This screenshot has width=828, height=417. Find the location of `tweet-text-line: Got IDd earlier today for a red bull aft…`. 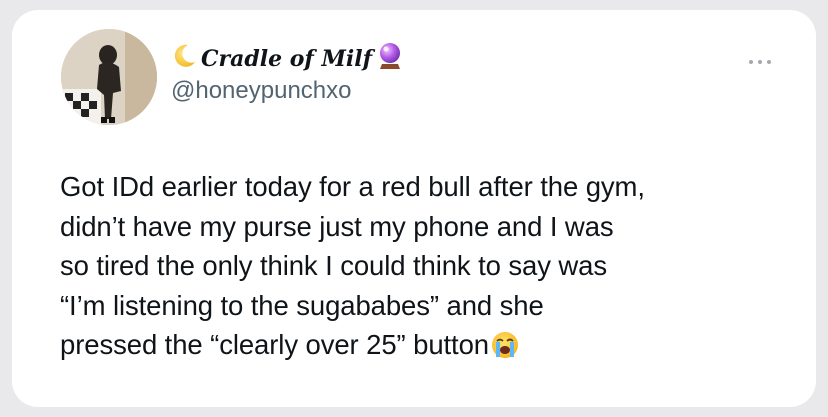

tweet-text-line: Got IDd earlier today for a red bull aft… is located at coordinates (352, 186).